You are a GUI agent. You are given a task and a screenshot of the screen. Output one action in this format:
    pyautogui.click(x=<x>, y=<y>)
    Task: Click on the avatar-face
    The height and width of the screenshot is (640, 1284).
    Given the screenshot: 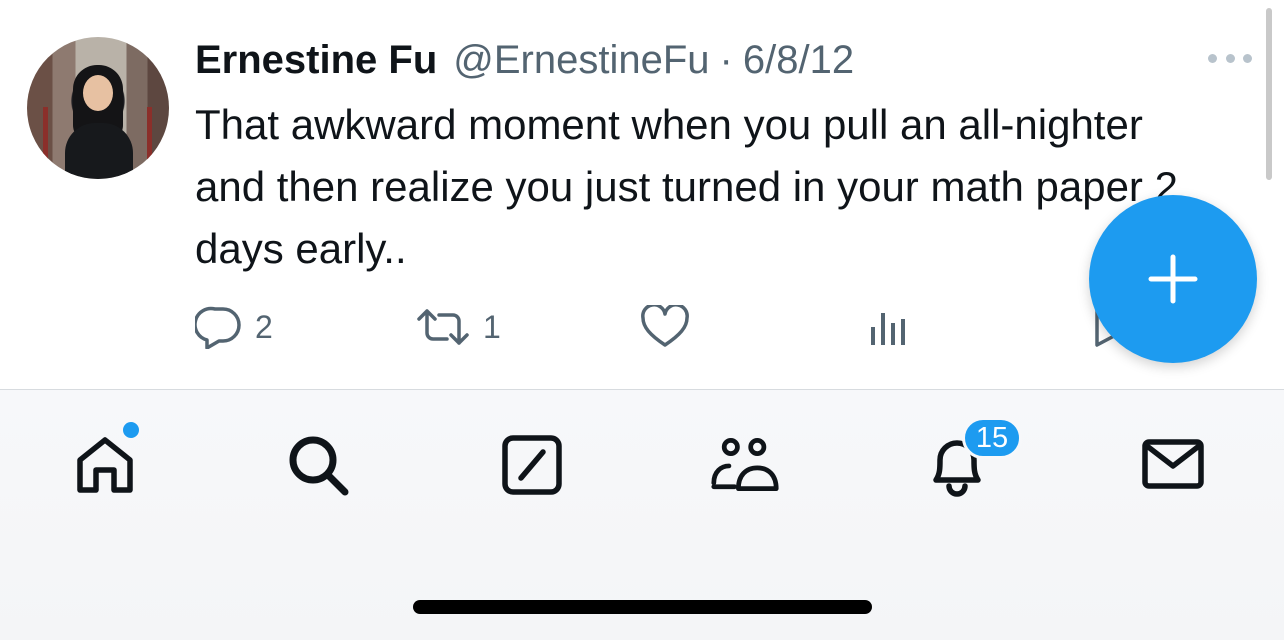 What is the action you would take?
    pyautogui.click(x=98, y=93)
    